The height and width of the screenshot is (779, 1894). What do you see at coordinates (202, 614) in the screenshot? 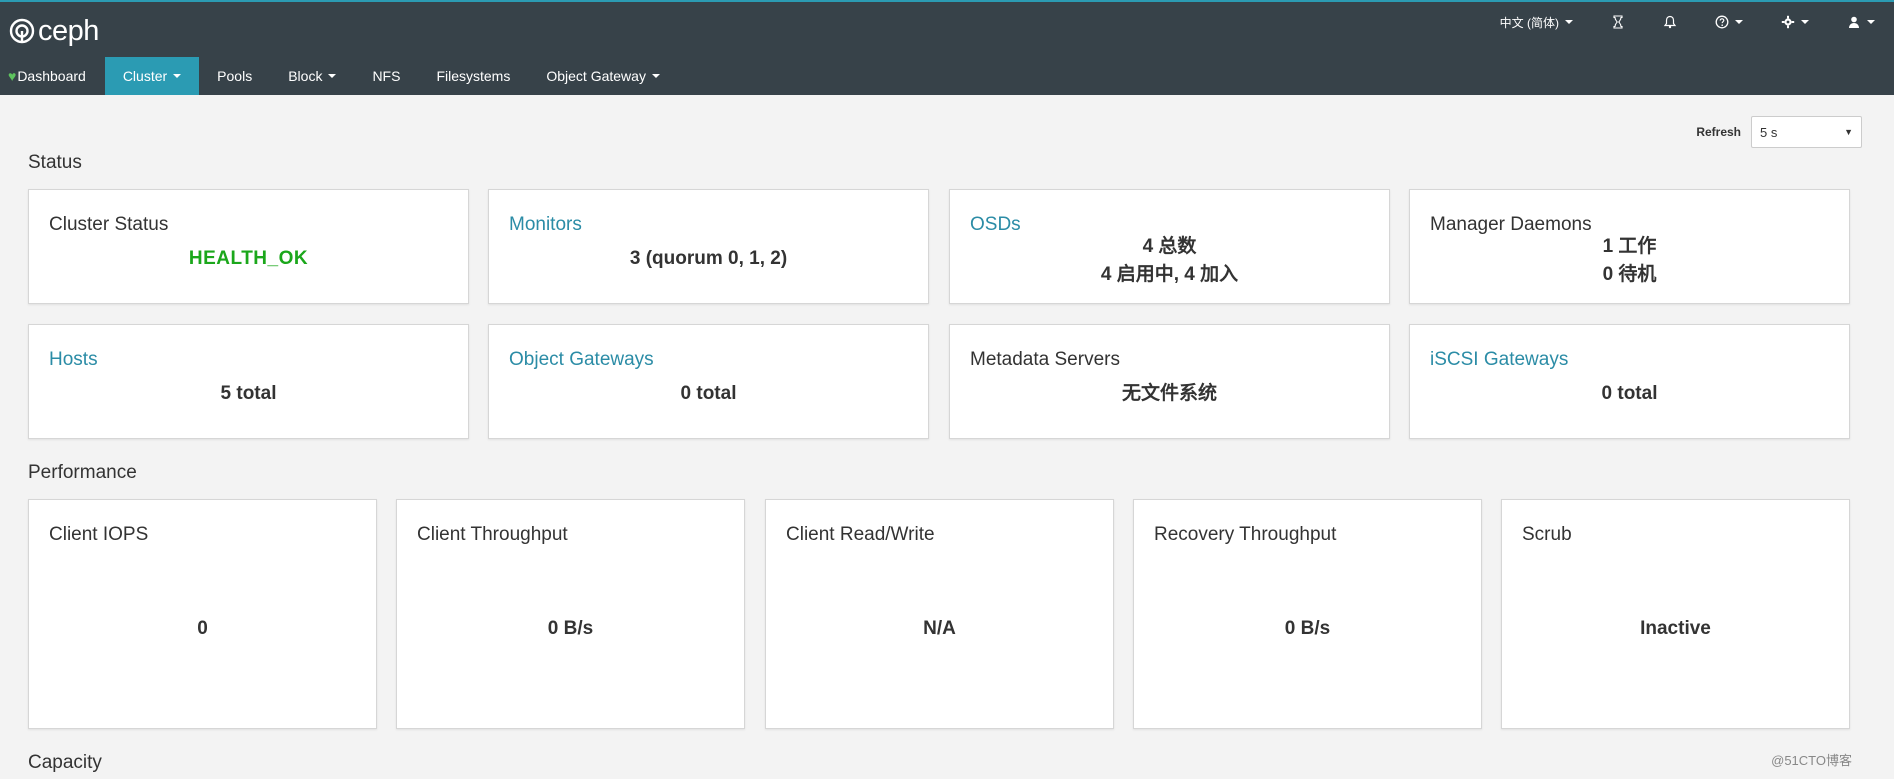
I see `card-client-iops: Client IOPS 0` at bounding box center [202, 614].